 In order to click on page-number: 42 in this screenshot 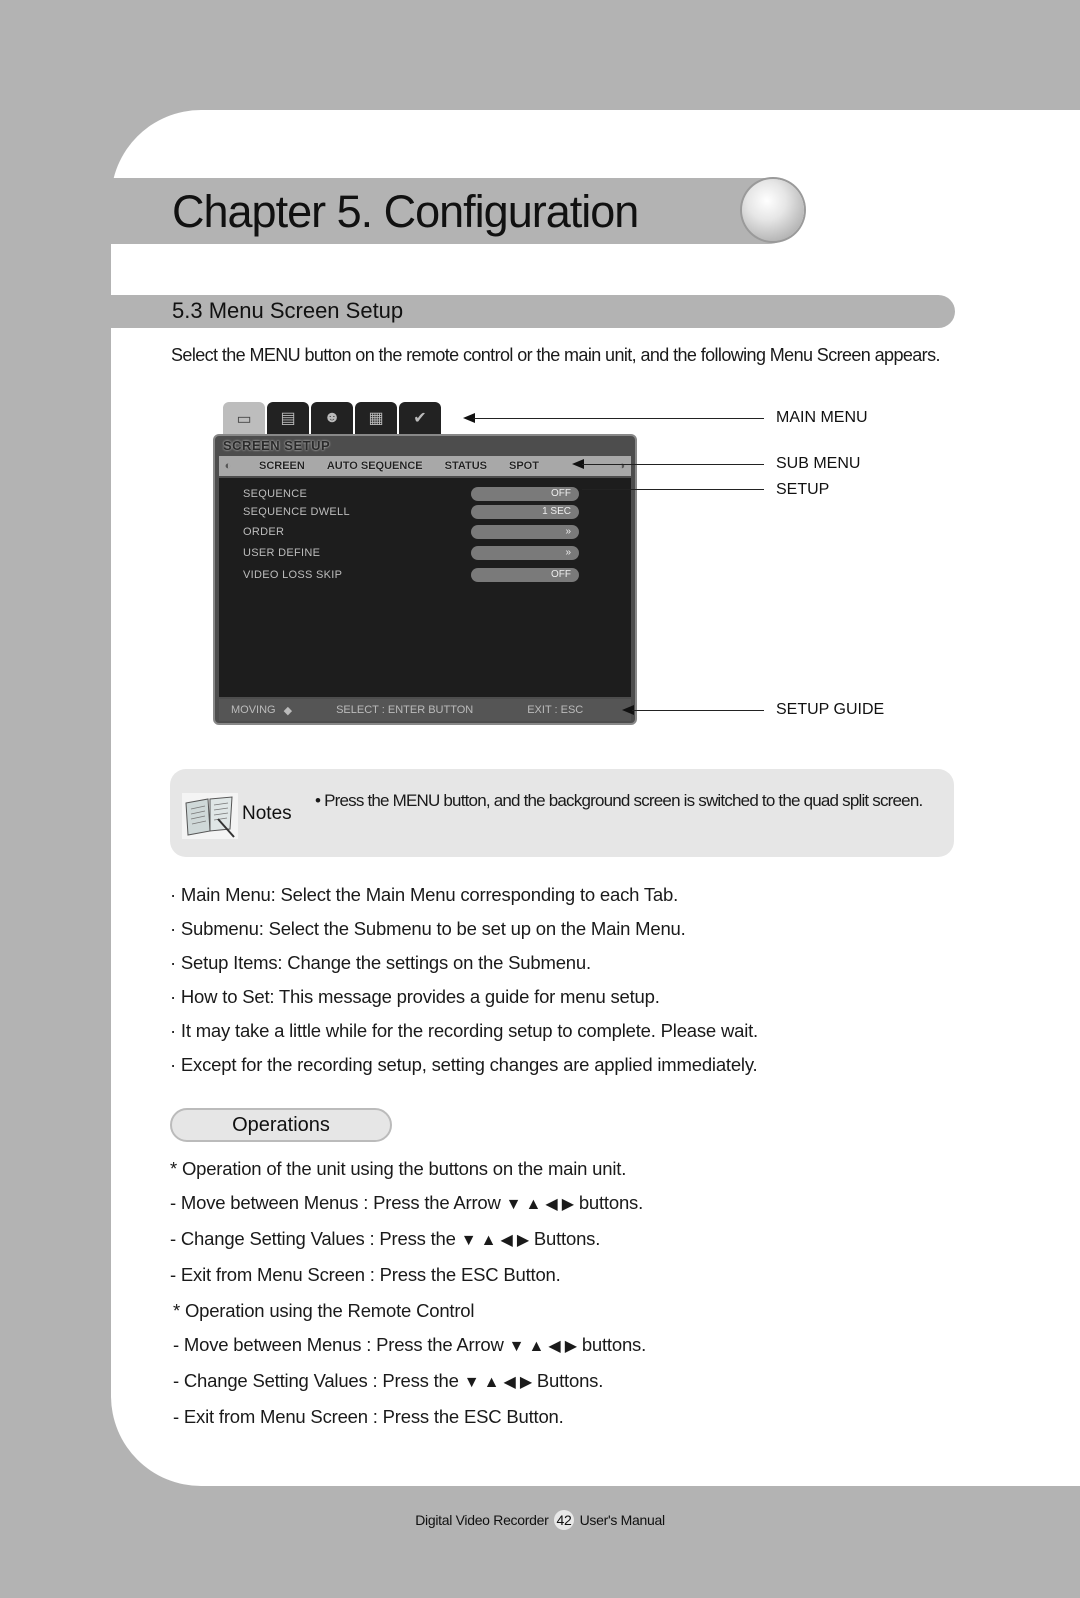, I will do `click(564, 1520)`.